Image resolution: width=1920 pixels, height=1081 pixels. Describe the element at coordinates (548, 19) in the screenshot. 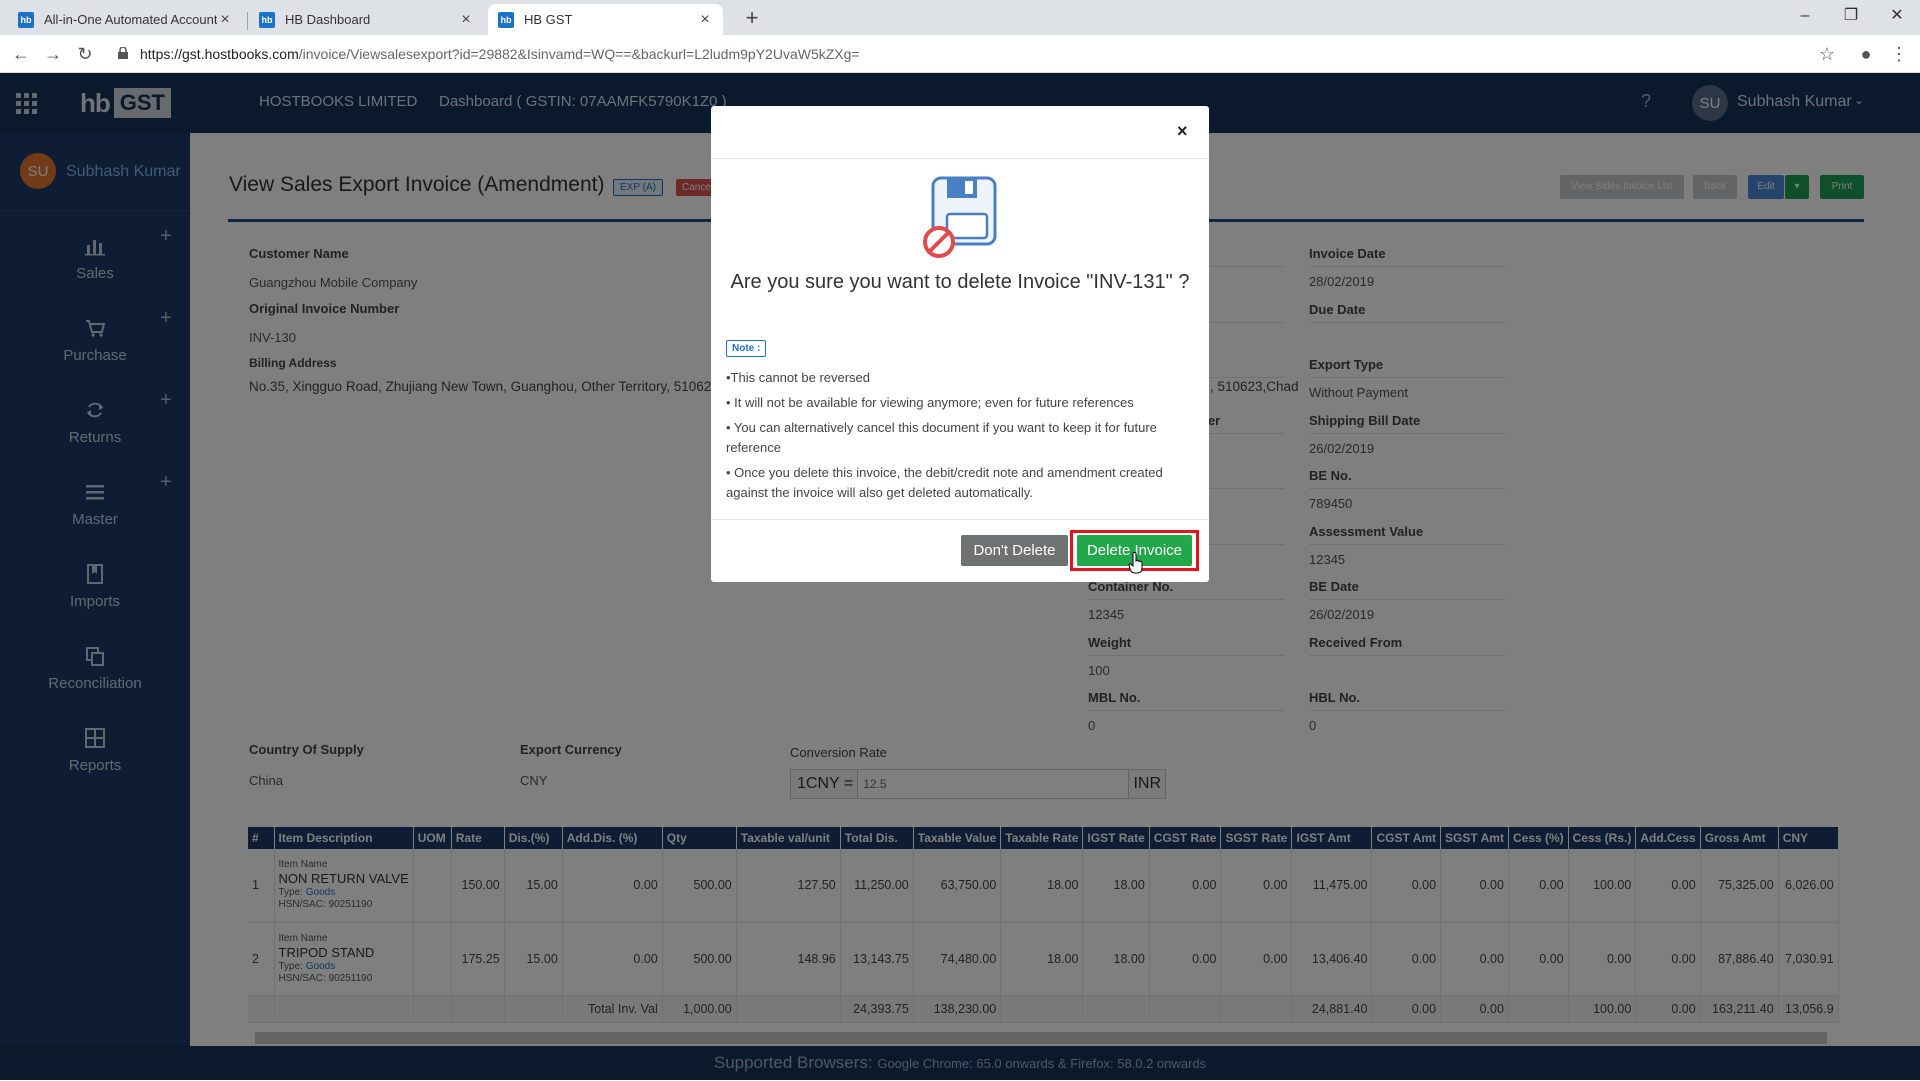

I see `tab-label: HB GST` at that location.